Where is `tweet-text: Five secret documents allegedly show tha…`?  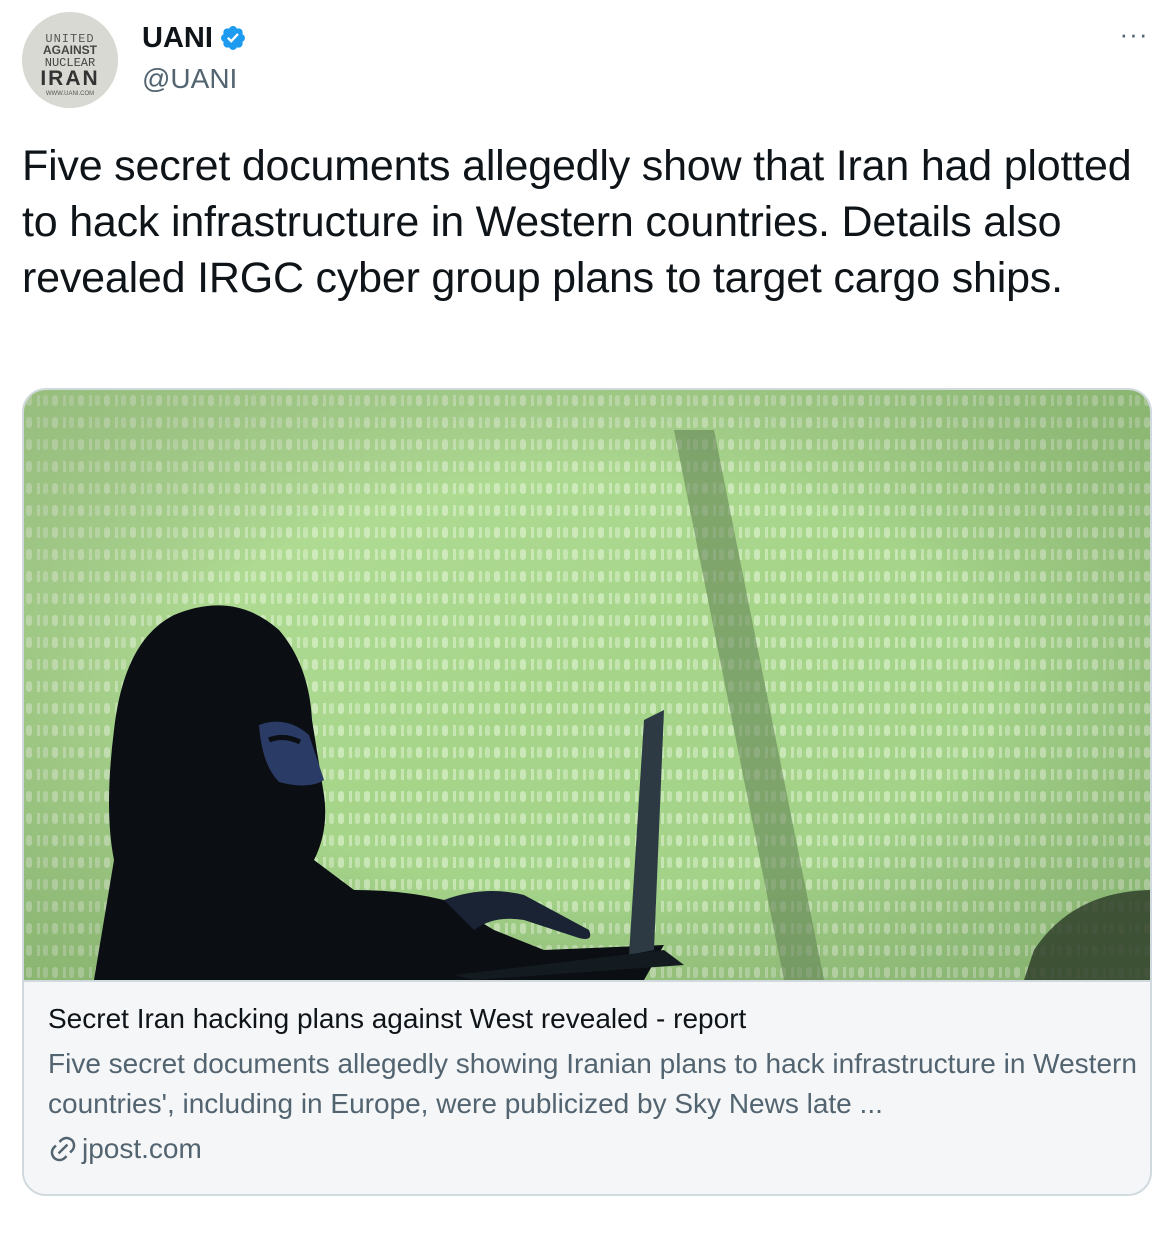 tweet-text: Five secret documents allegedly show tha… is located at coordinates (577, 222).